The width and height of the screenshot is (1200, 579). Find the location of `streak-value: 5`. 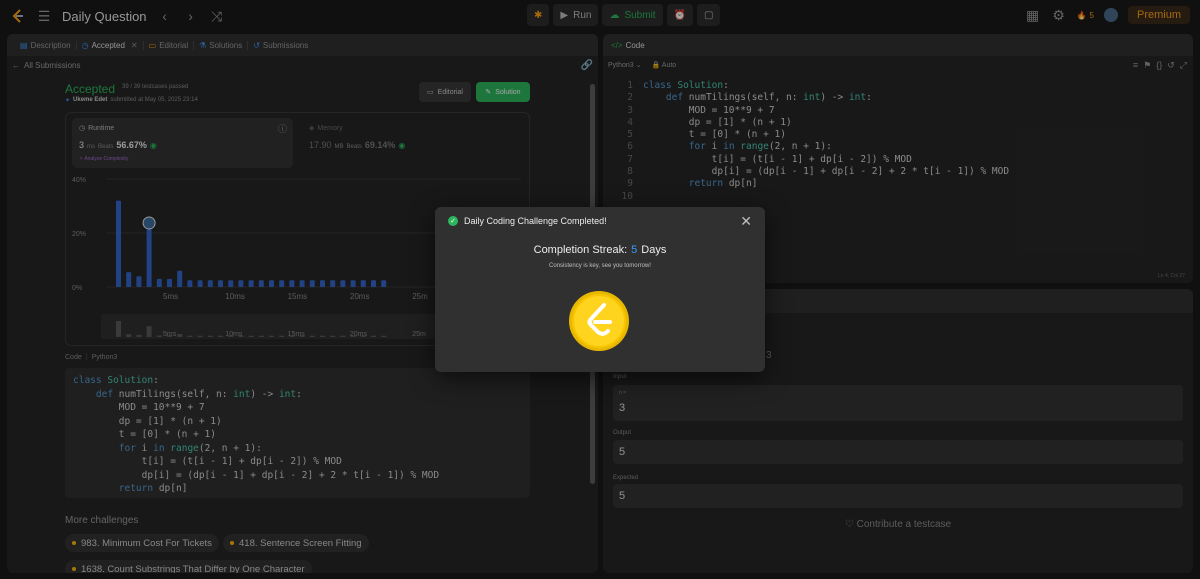

streak-value: 5 is located at coordinates (634, 250).